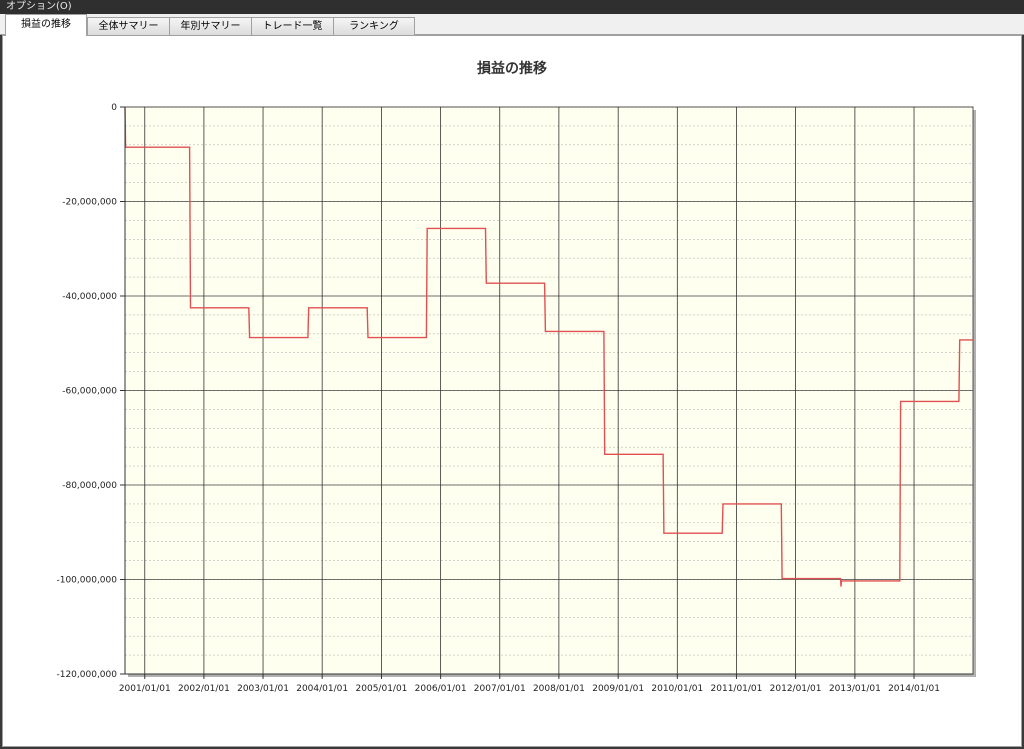 This screenshot has width=1024, height=749. I want to click on y-tick-label: 0, so click(114, 108).